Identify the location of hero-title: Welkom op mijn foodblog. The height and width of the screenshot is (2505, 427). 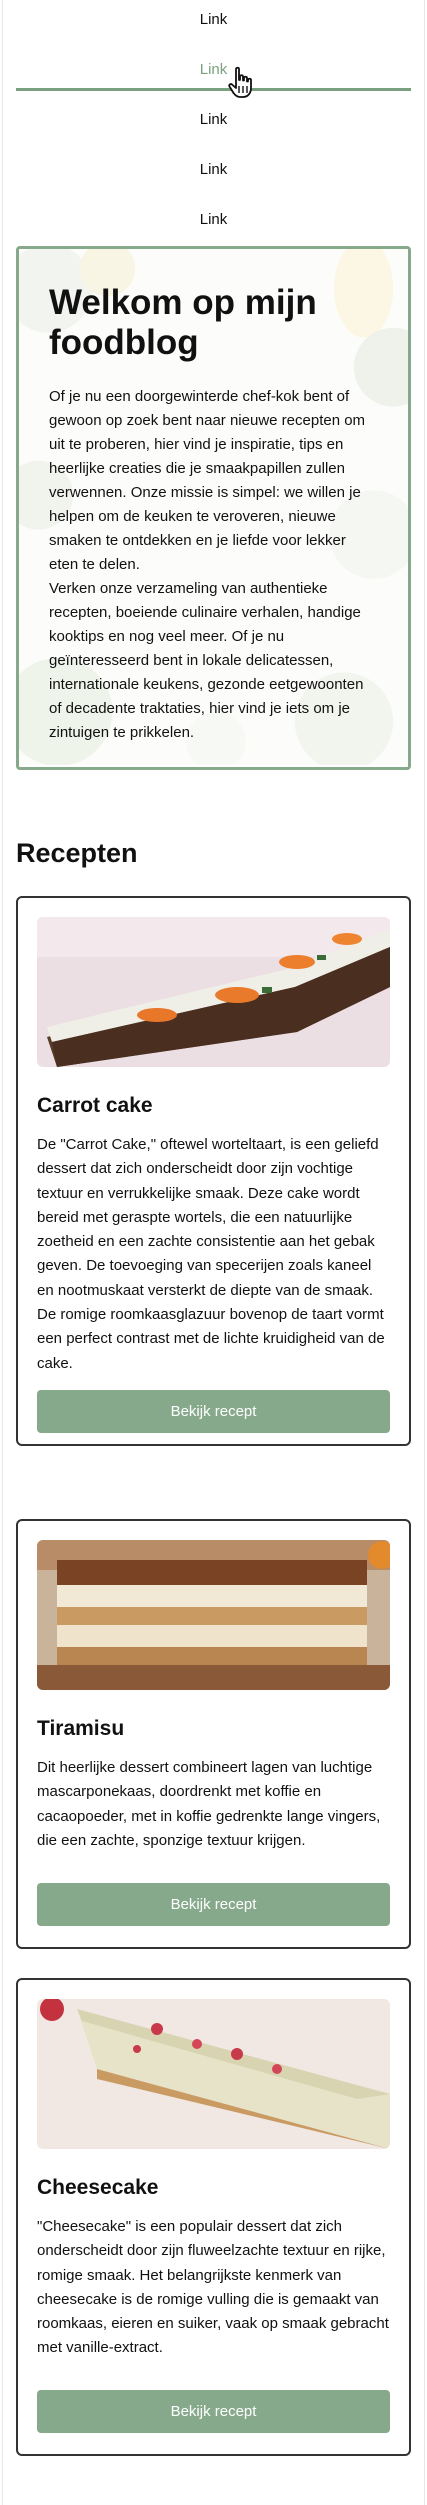
(183, 322).